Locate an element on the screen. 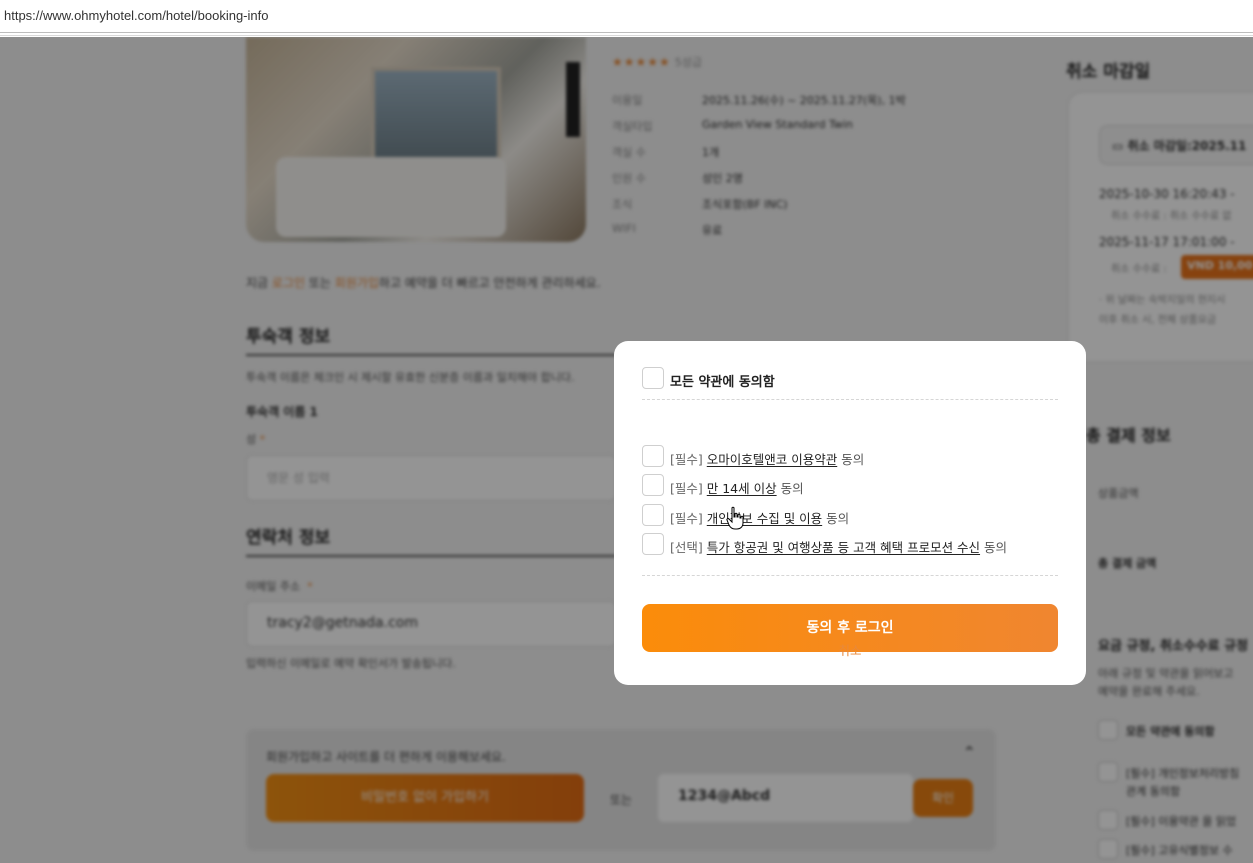  term-row-4: [선택] 특가 항공권 및 여행상품 등 고객 혜택 프로모션 수신 동의 is located at coordinates (850, 545).